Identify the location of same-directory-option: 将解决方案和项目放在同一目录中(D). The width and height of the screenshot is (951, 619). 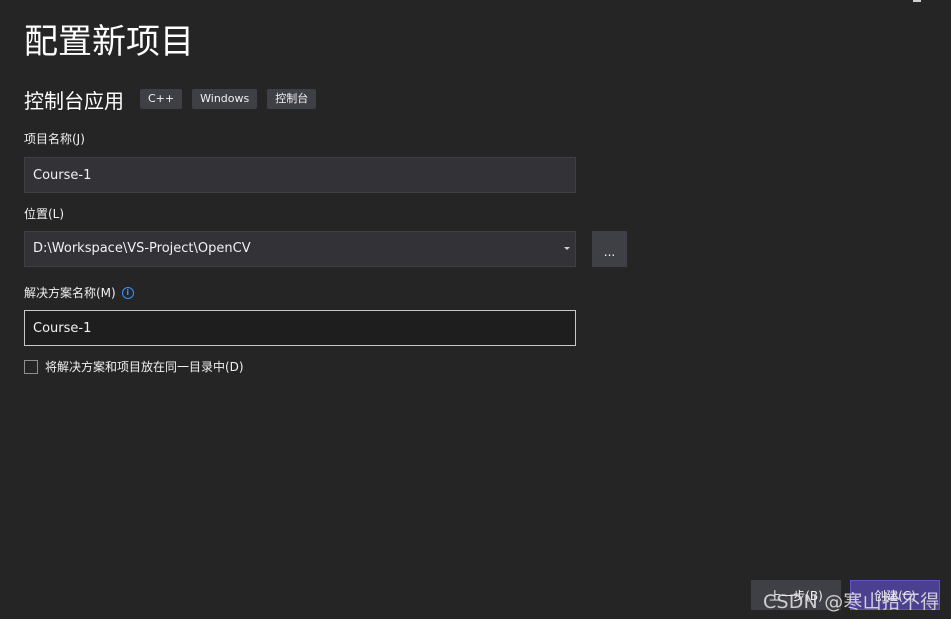
(134, 366).